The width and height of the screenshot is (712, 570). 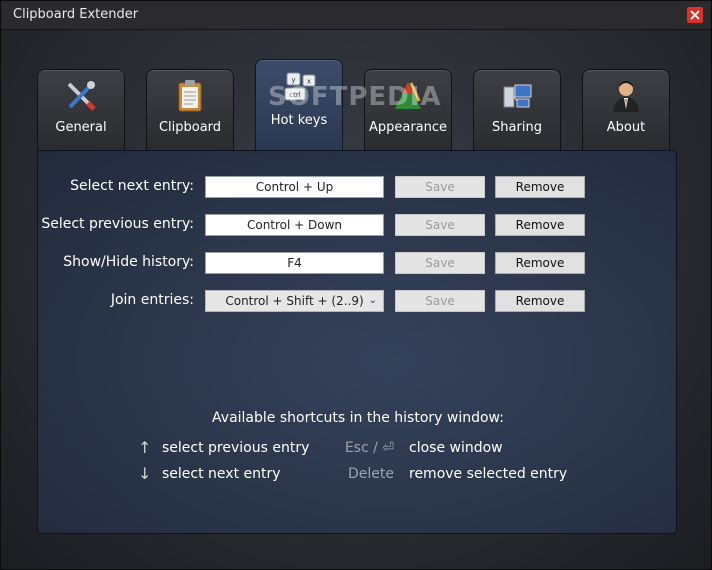 What do you see at coordinates (294, 187) in the screenshot?
I see `hotkey-field-next-entry: Control + Up` at bounding box center [294, 187].